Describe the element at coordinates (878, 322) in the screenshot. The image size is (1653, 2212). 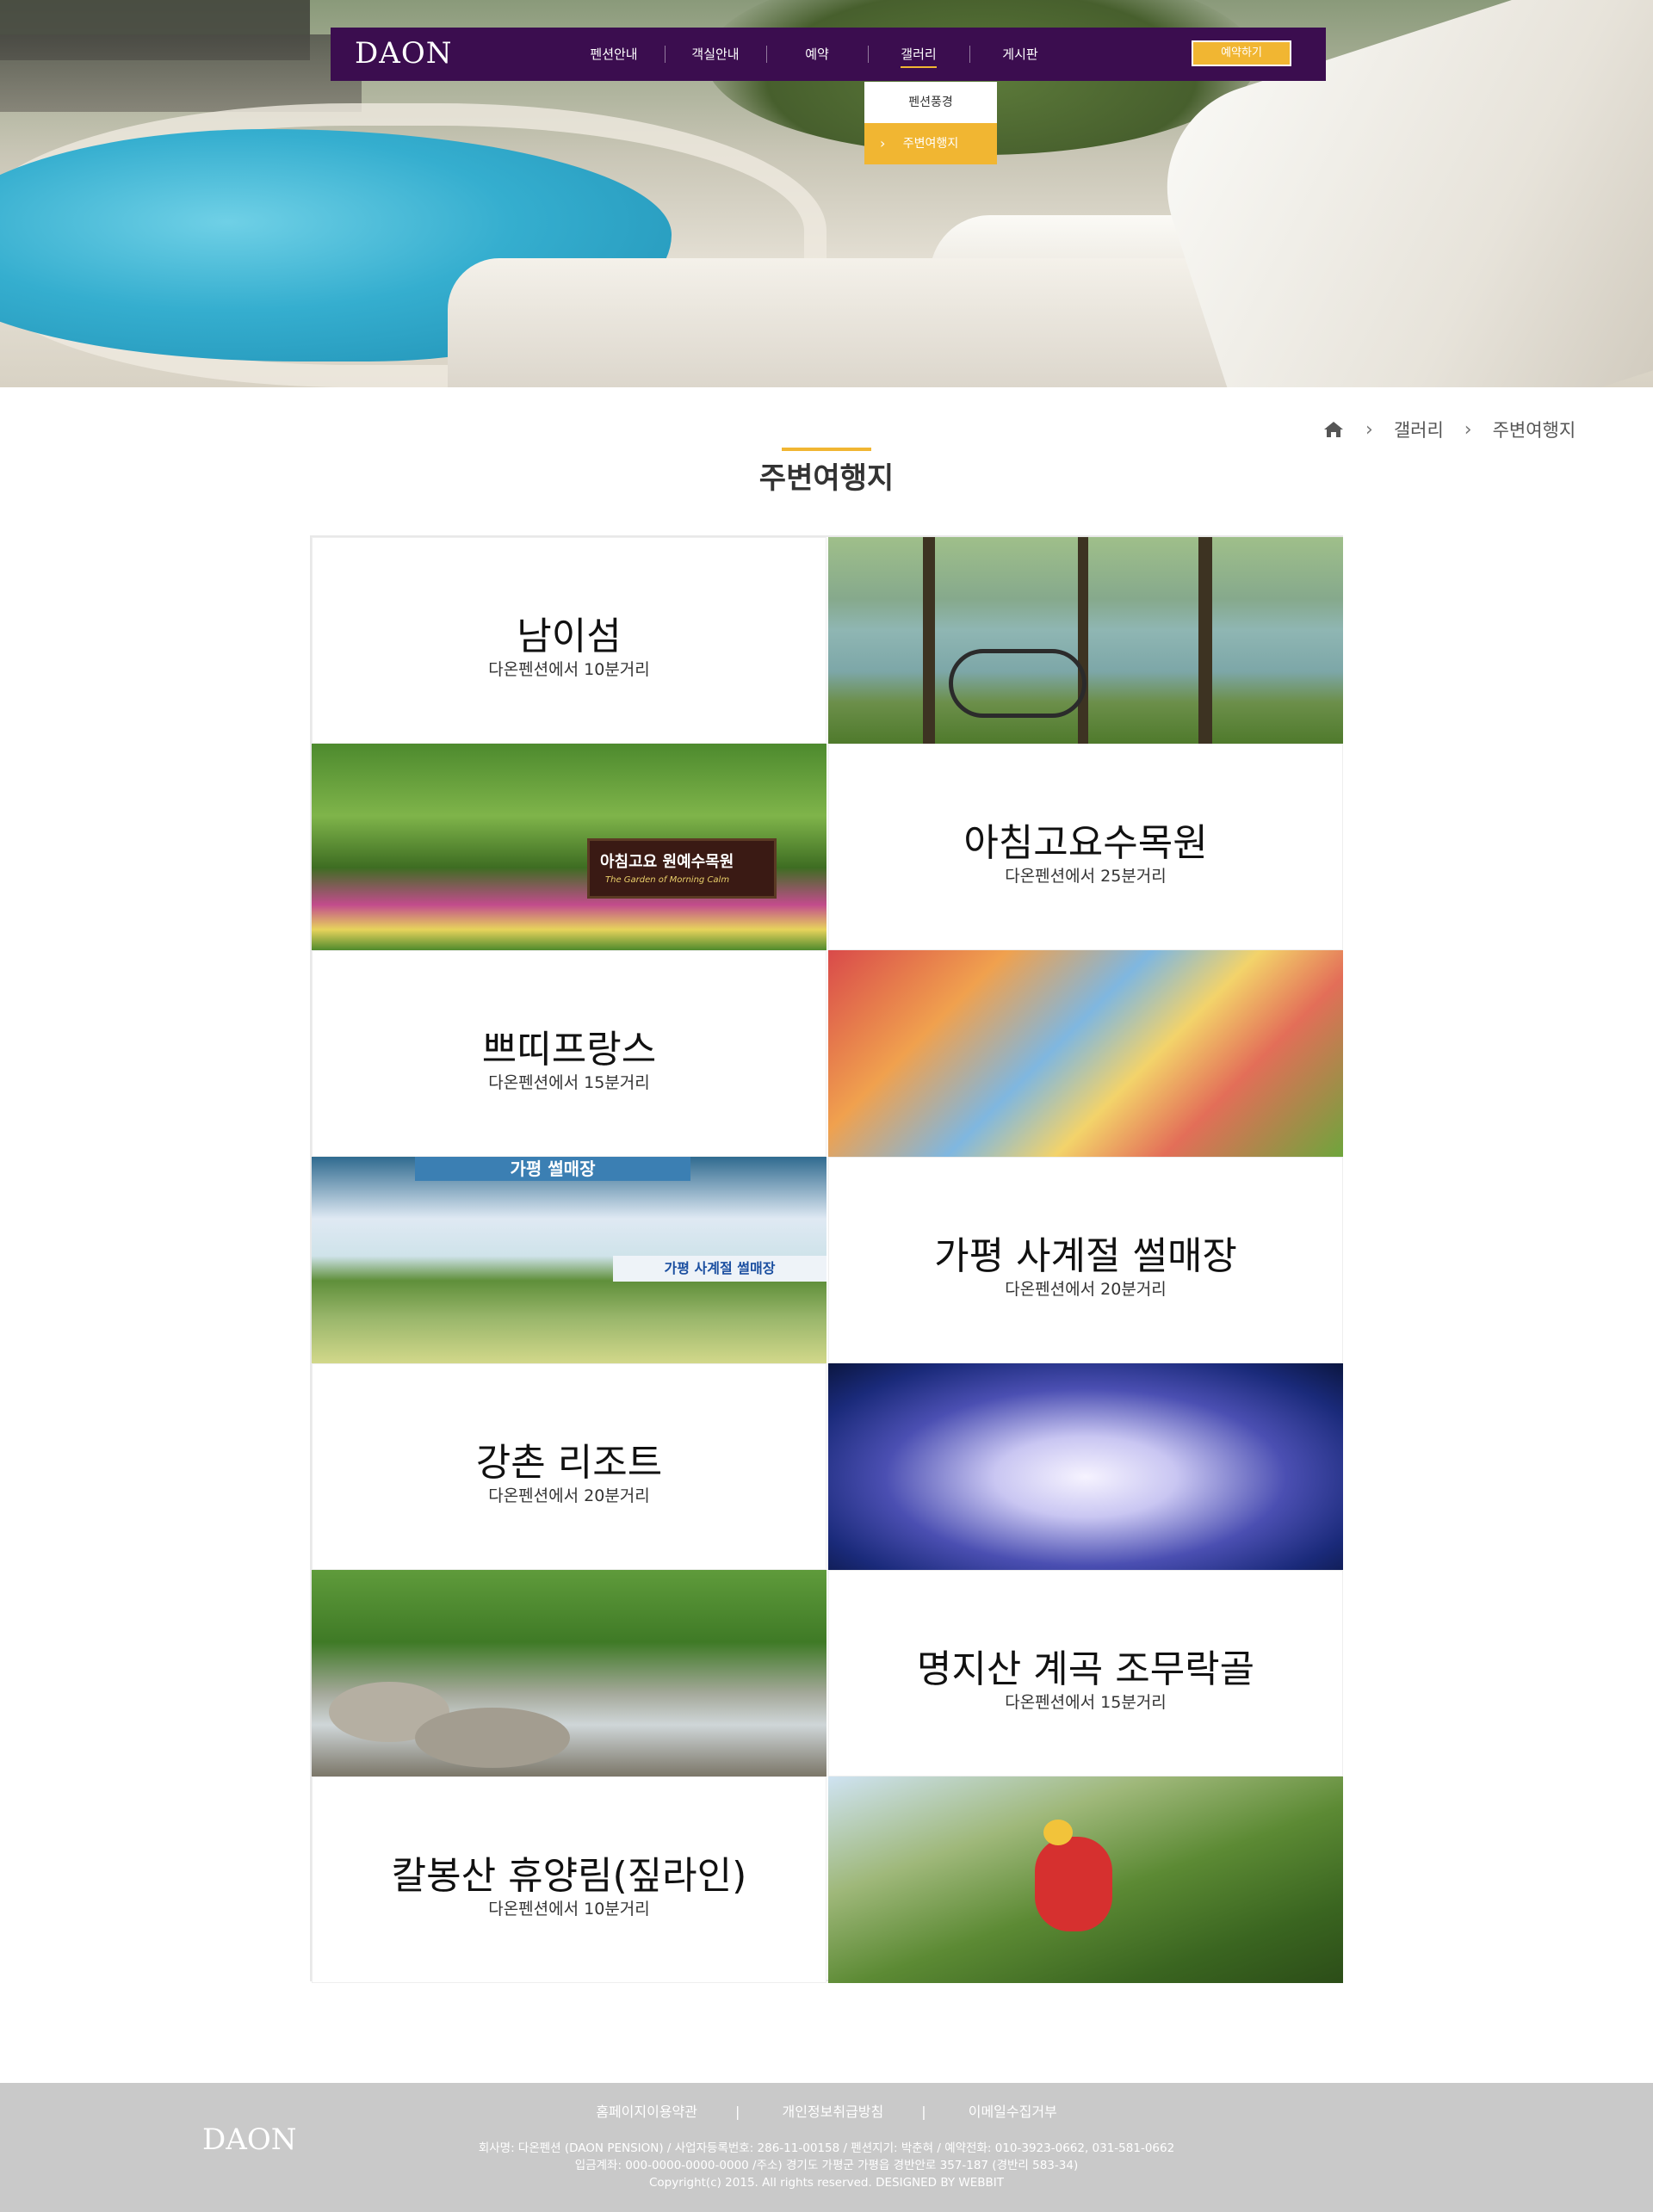
I see `hero-daybed` at that location.